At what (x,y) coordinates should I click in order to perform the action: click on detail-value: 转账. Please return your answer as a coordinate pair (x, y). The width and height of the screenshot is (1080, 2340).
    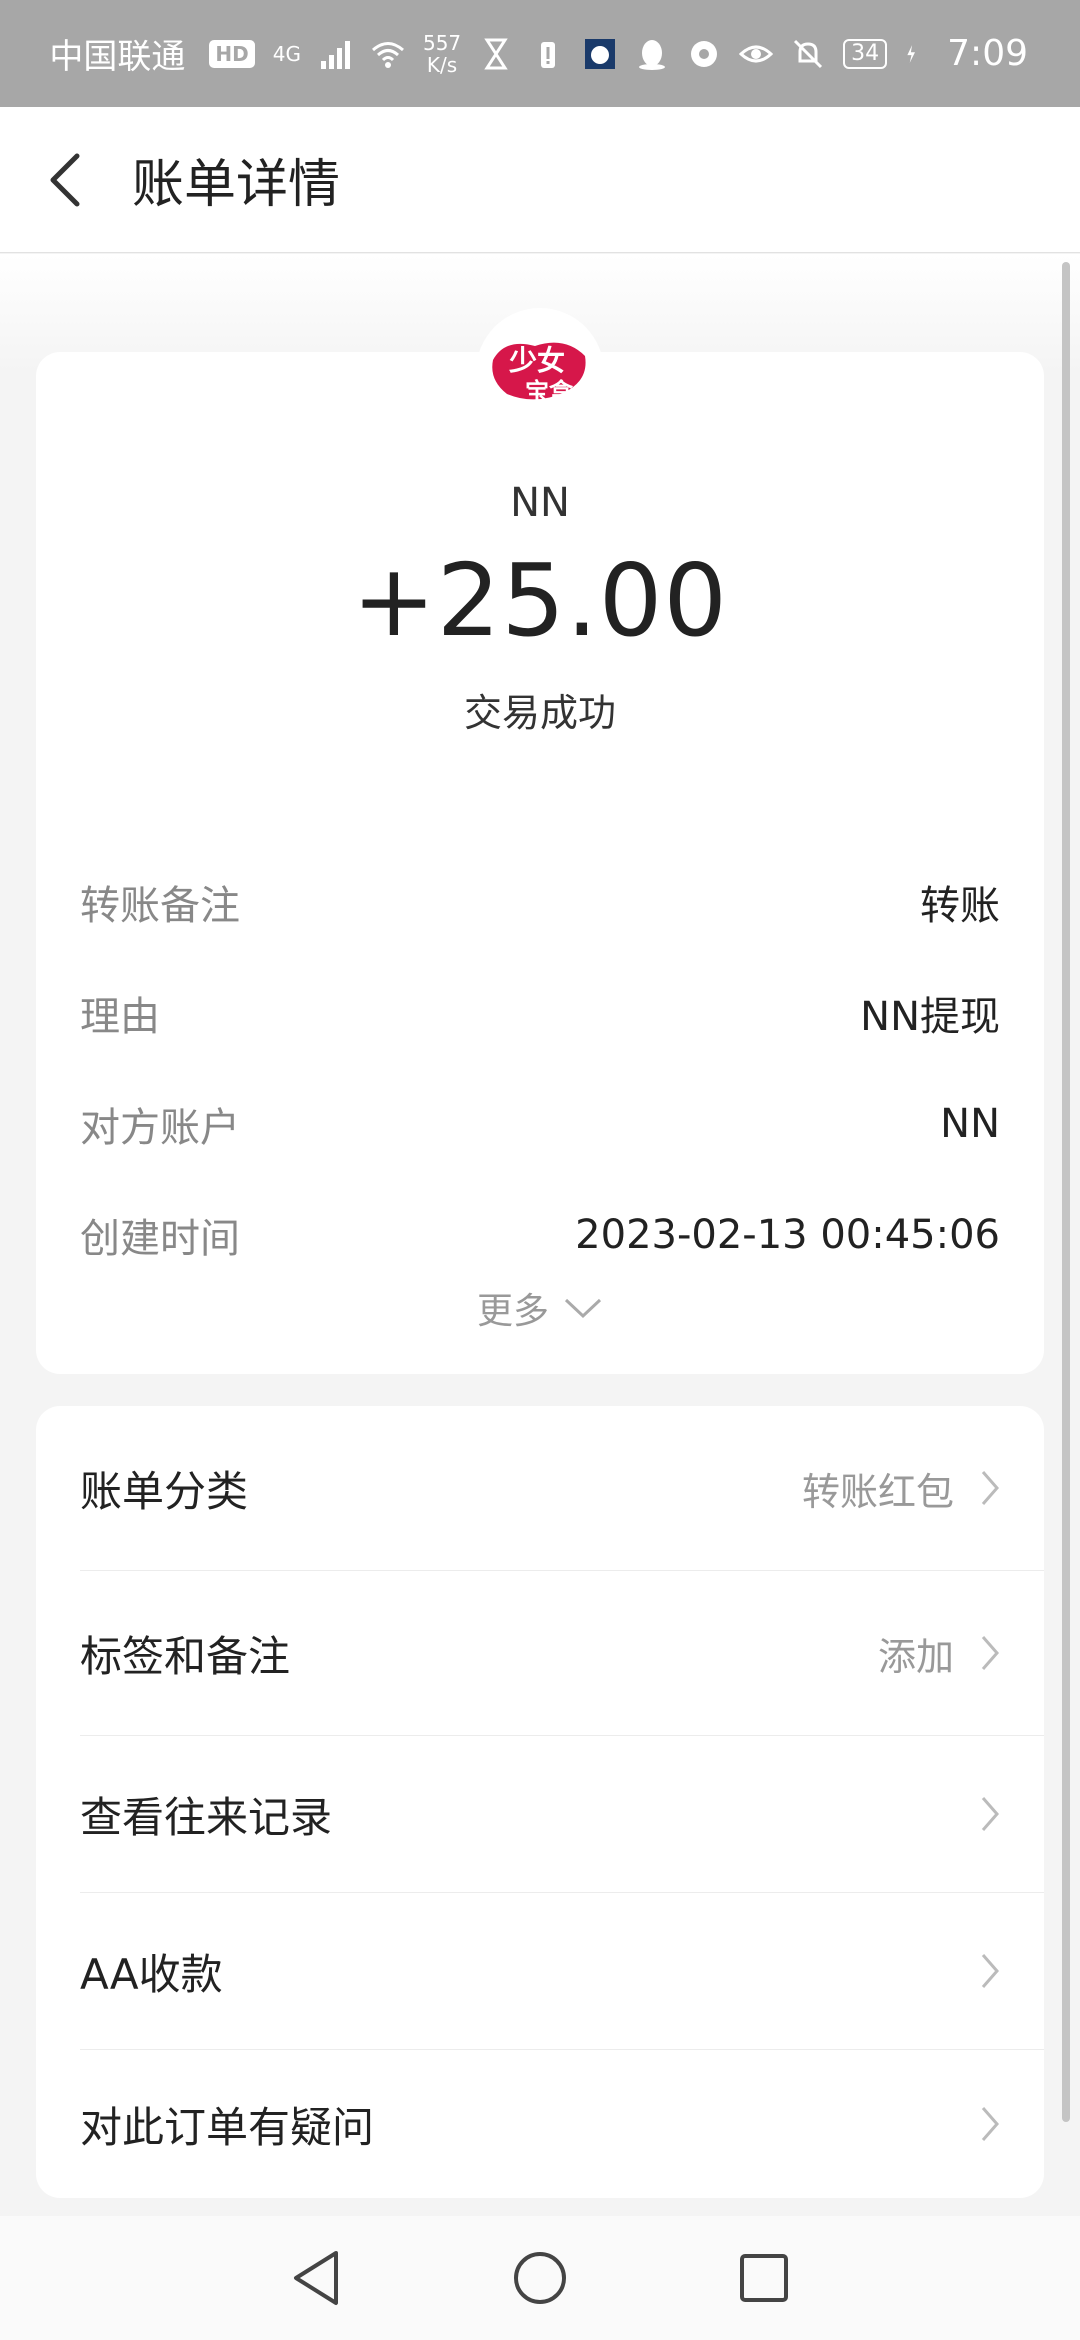
    Looking at the image, I should click on (960, 906).